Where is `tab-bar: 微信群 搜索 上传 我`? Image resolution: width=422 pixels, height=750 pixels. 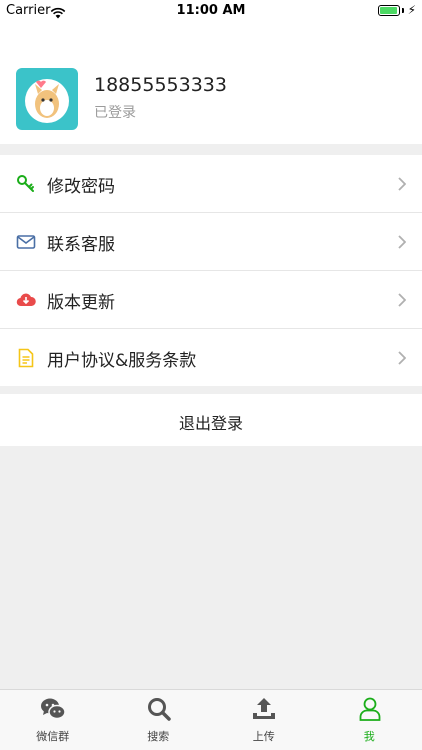
tab-bar: 微信群 搜索 上传 我 is located at coordinates (211, 719).